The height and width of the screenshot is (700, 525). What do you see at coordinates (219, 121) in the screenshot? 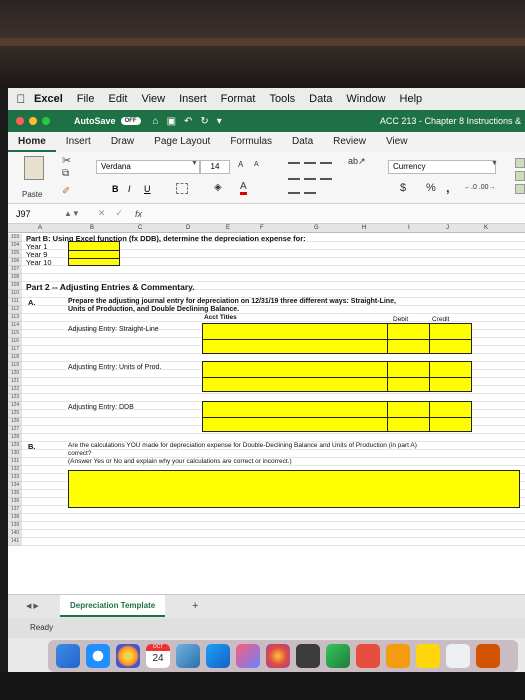
I see `customize-toolbar-icon: ▾` at bounding box center [219, 121].